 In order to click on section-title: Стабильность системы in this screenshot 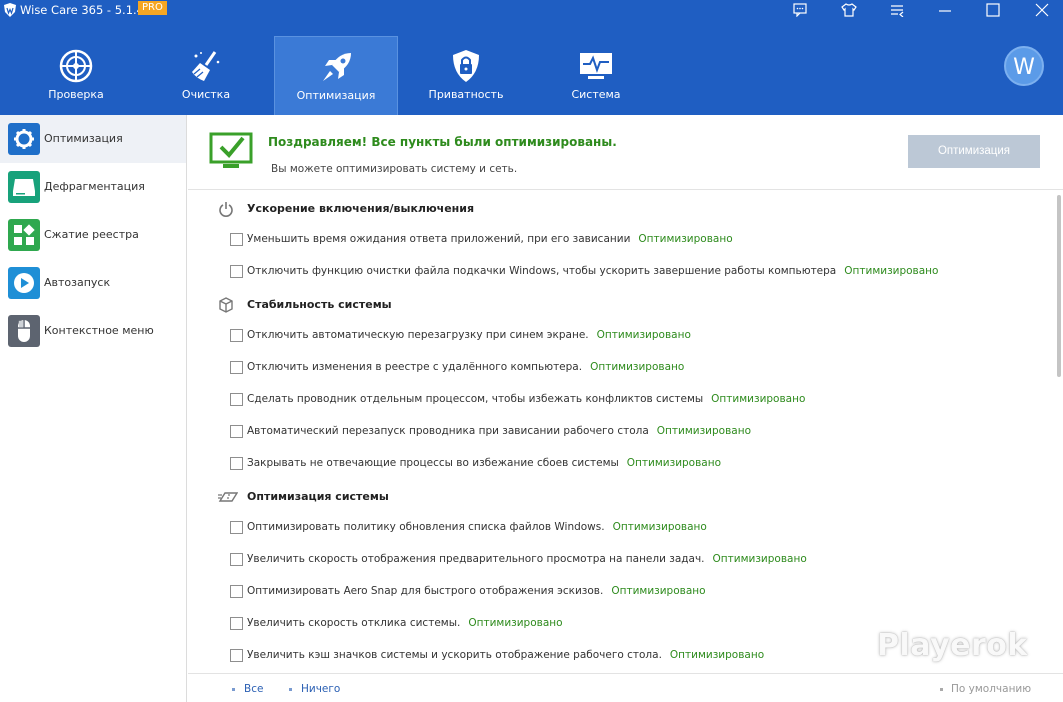, I will do `click(319, 304)`.